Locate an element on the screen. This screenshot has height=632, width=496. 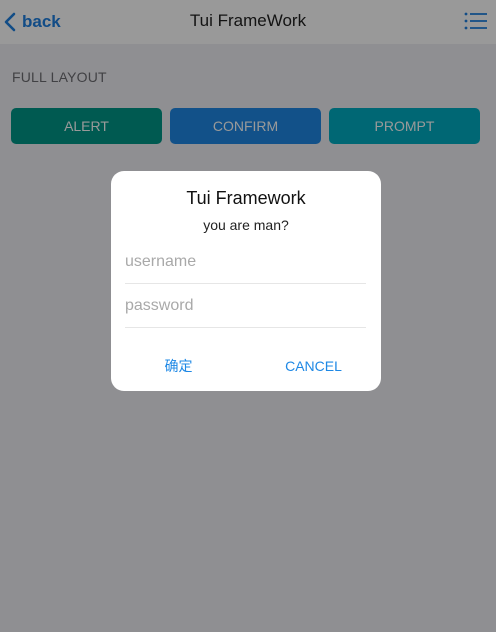
cancel-button: CANCEL is located at coordinates (313, 366).